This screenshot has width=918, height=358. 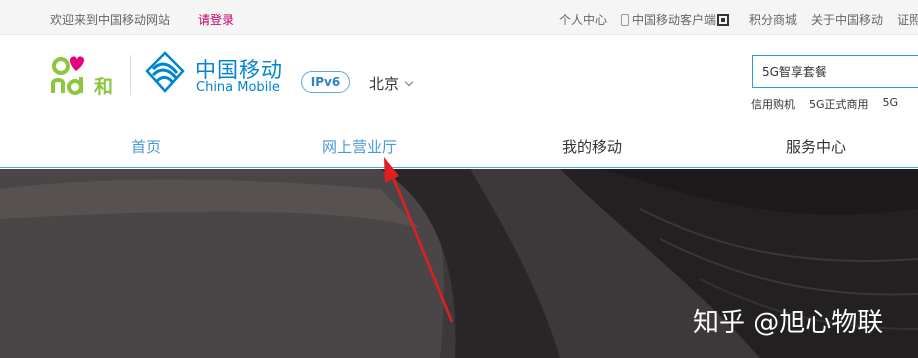 I want to click on city-selector: 北京, so click(x=391, y=83).